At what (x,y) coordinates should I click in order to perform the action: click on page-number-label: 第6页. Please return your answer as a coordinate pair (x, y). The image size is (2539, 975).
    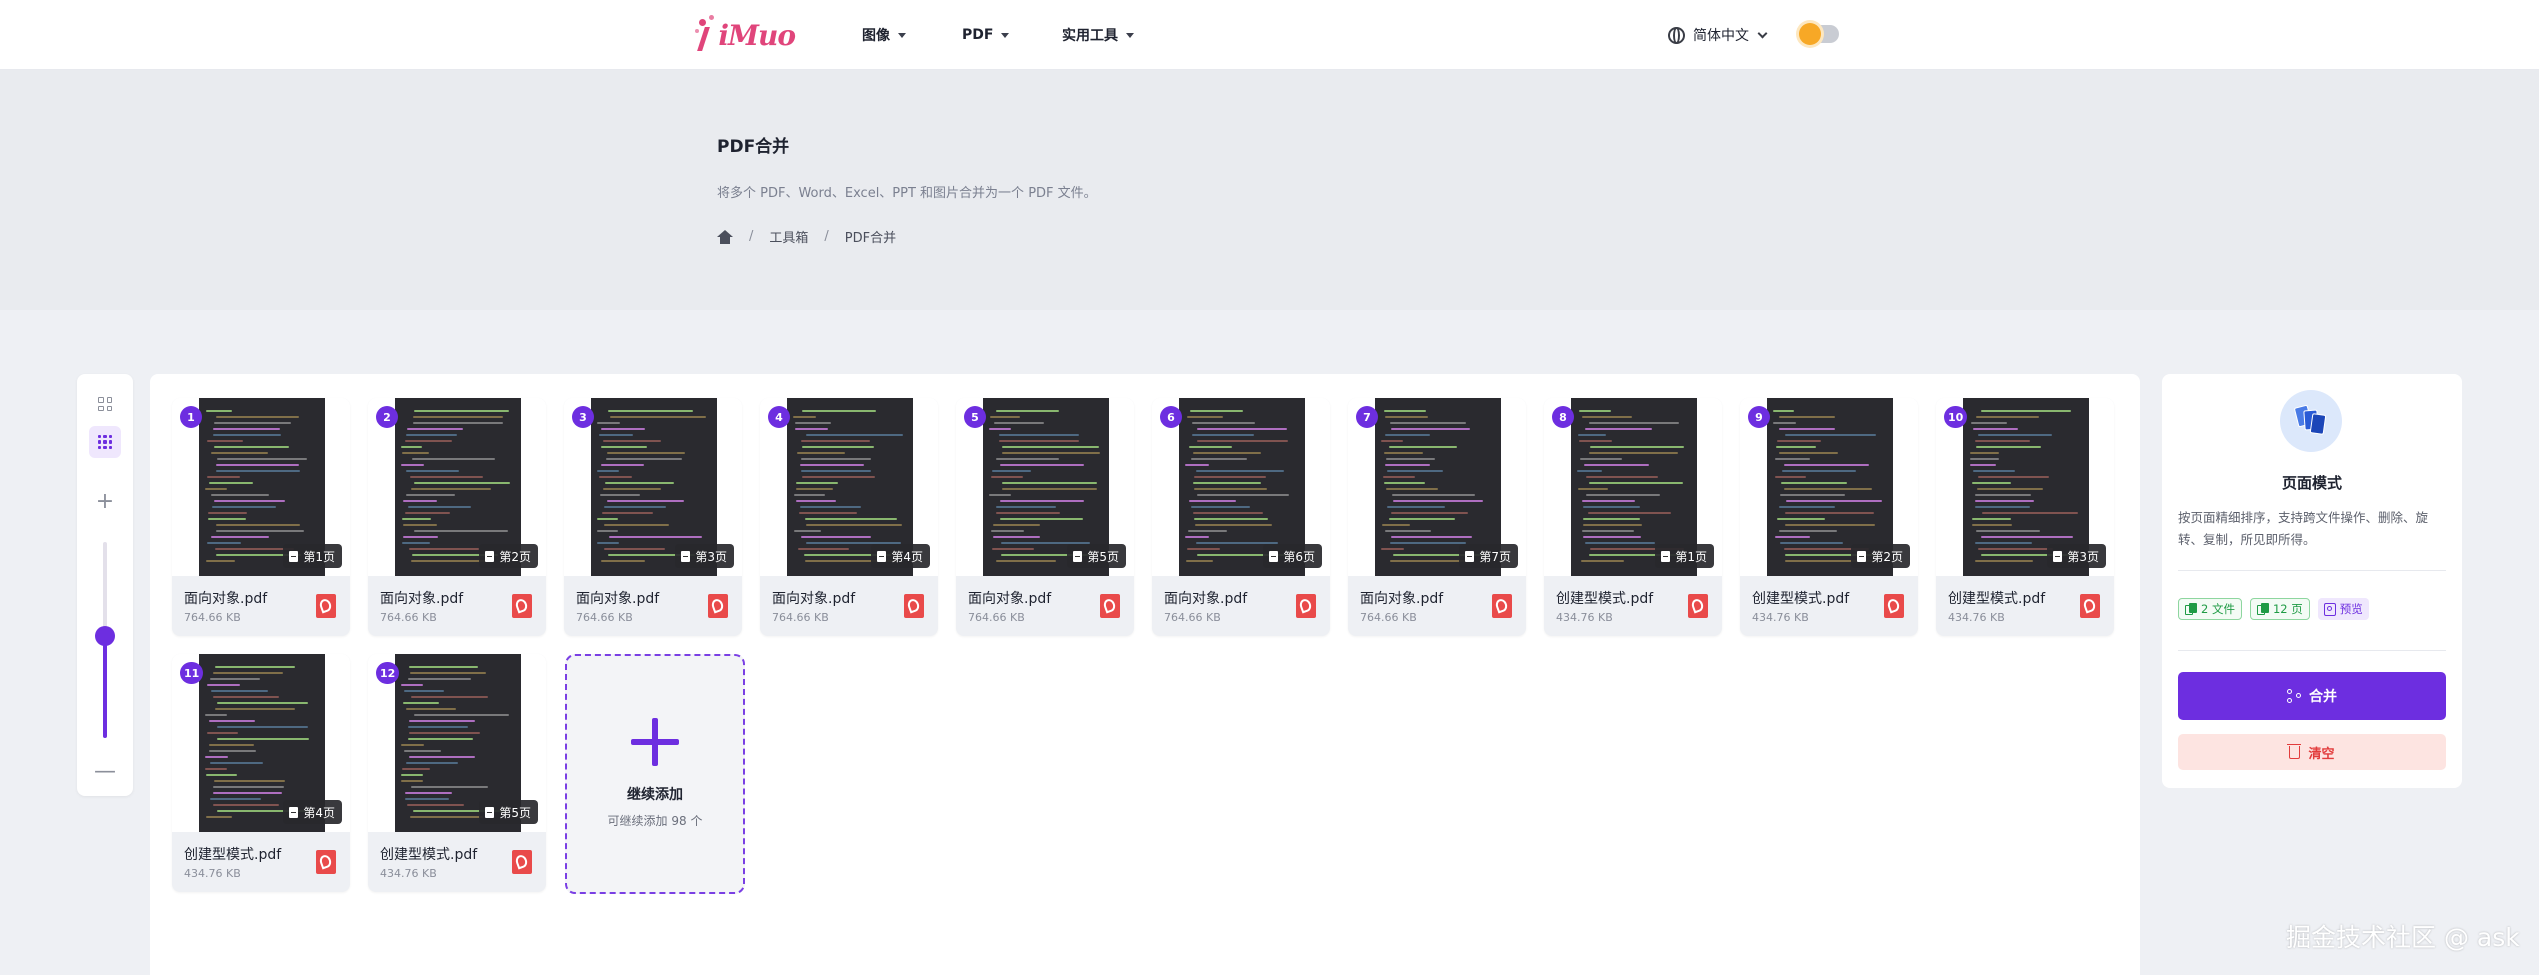
    Looking at the image, I should click on (1299, 556).